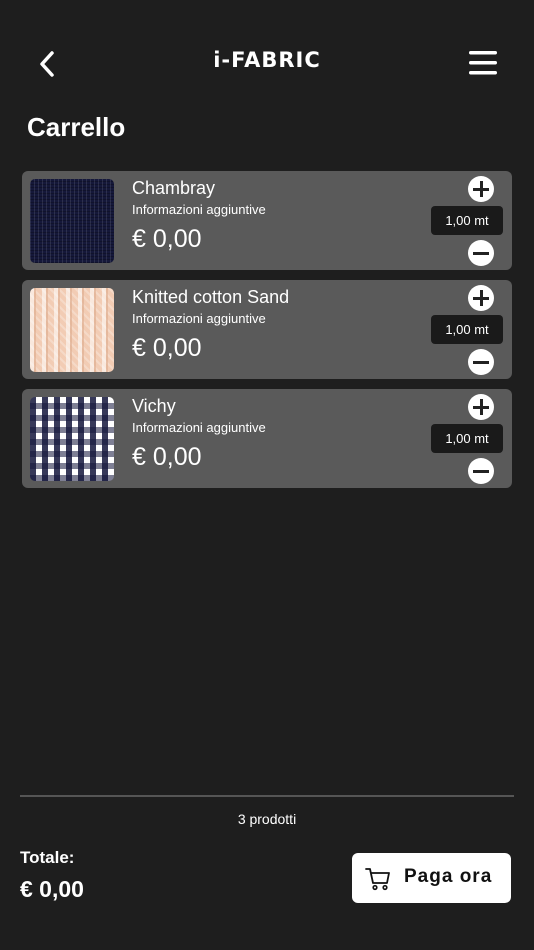  What do you see at coordinates (377, 879) in the screenshot?
I see `shopping-cart-icon` at bounding box center [377, 879].